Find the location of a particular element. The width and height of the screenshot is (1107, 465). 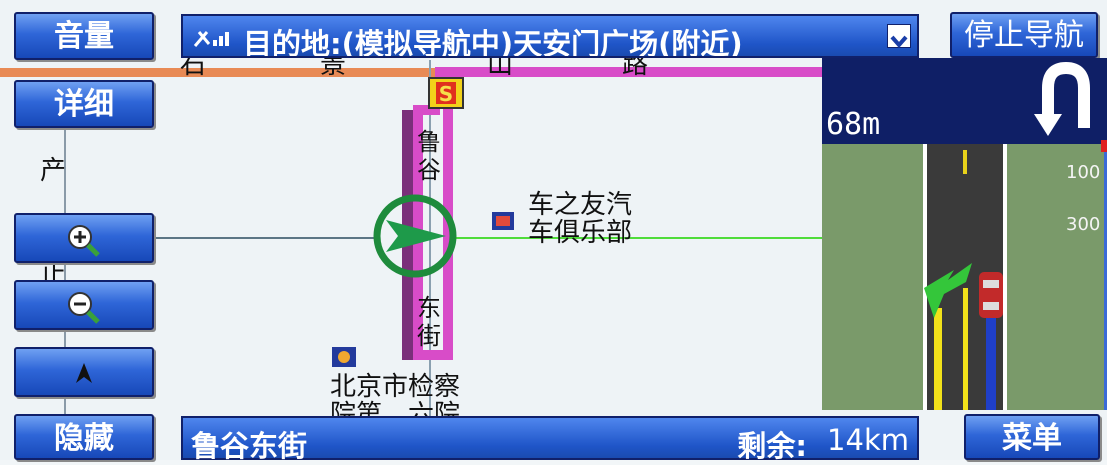

vehicle-icon is located at coordinates (991, 295).